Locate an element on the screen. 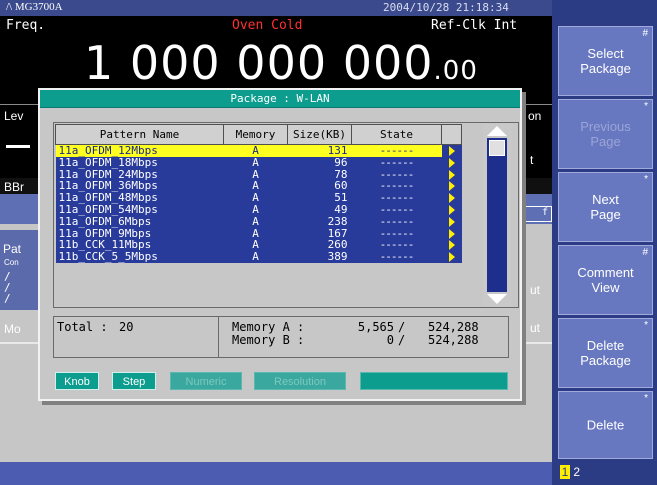  level-label: Lev is located at coordinates (14, 116).